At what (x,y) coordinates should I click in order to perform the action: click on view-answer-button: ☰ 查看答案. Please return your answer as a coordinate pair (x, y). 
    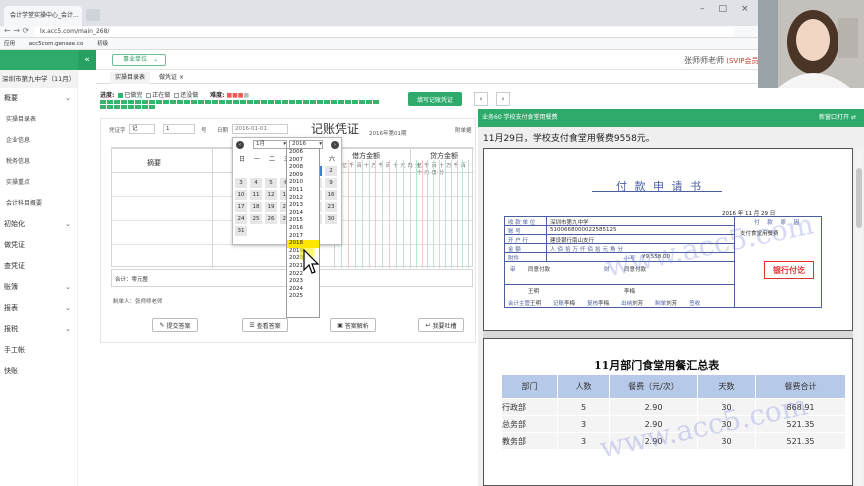
    Looking at the image, I should click on (265, 325).